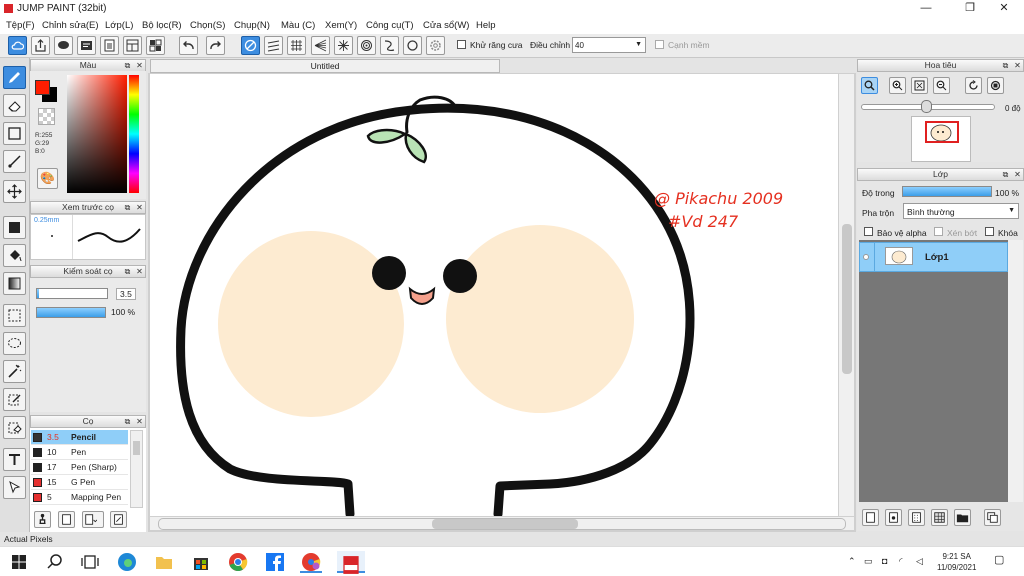 The image size is (1024, 576). What do you see at coordinates (127, 562) in the screenshot?
I see `edge-app` at bounding box center [127, 562].